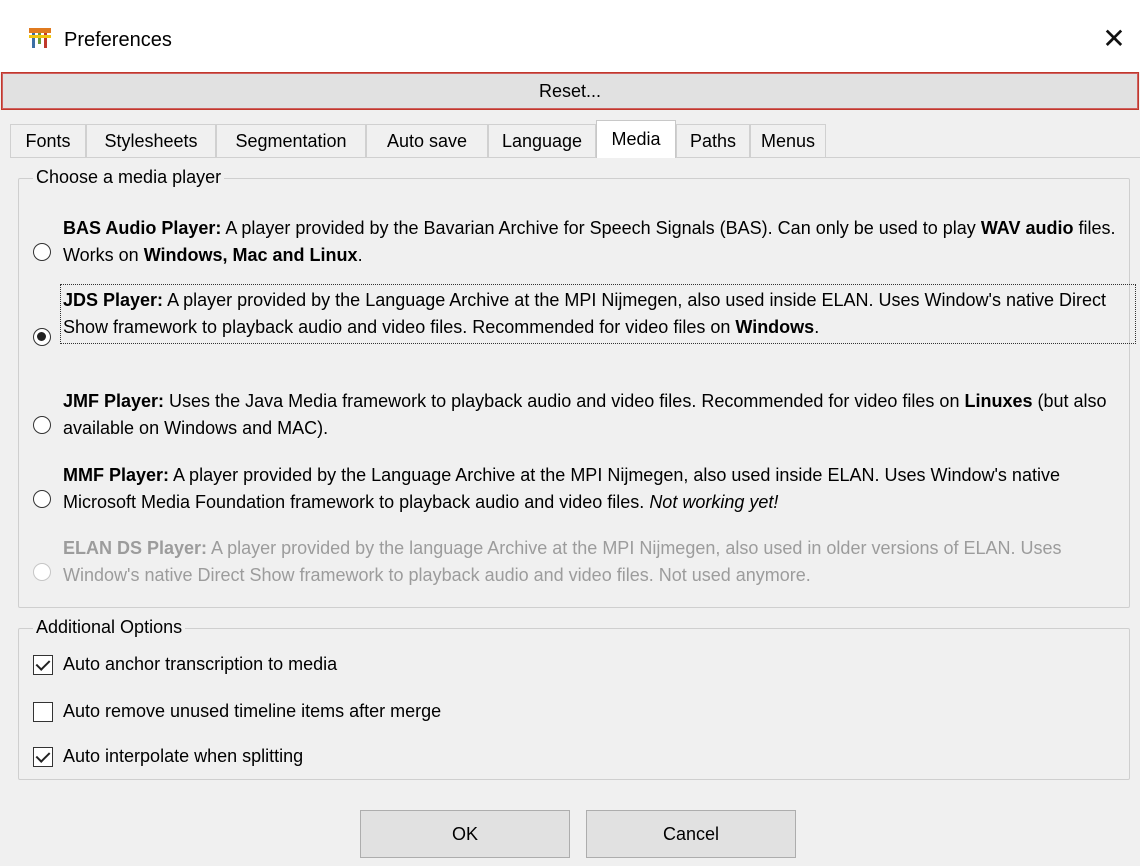  What do you see at coordinates (998, 401) in the screenshot?
I see `player-text-bold: Linuxes` at bounding box center [998, 401].